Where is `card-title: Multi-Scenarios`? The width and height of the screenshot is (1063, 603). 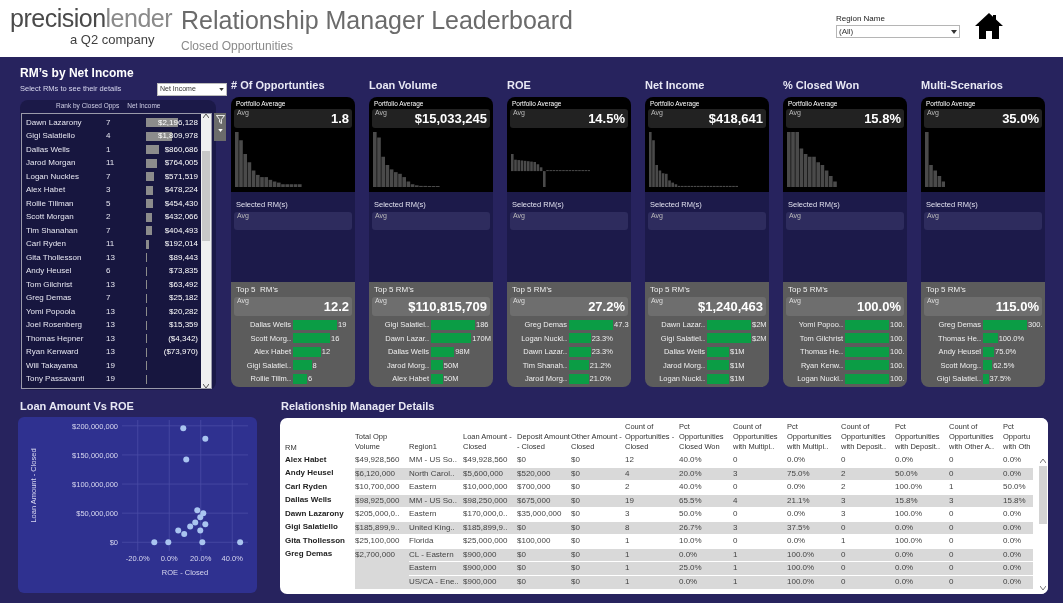 card-title: Multi-Scenarios is located at coordinates (962, 85).